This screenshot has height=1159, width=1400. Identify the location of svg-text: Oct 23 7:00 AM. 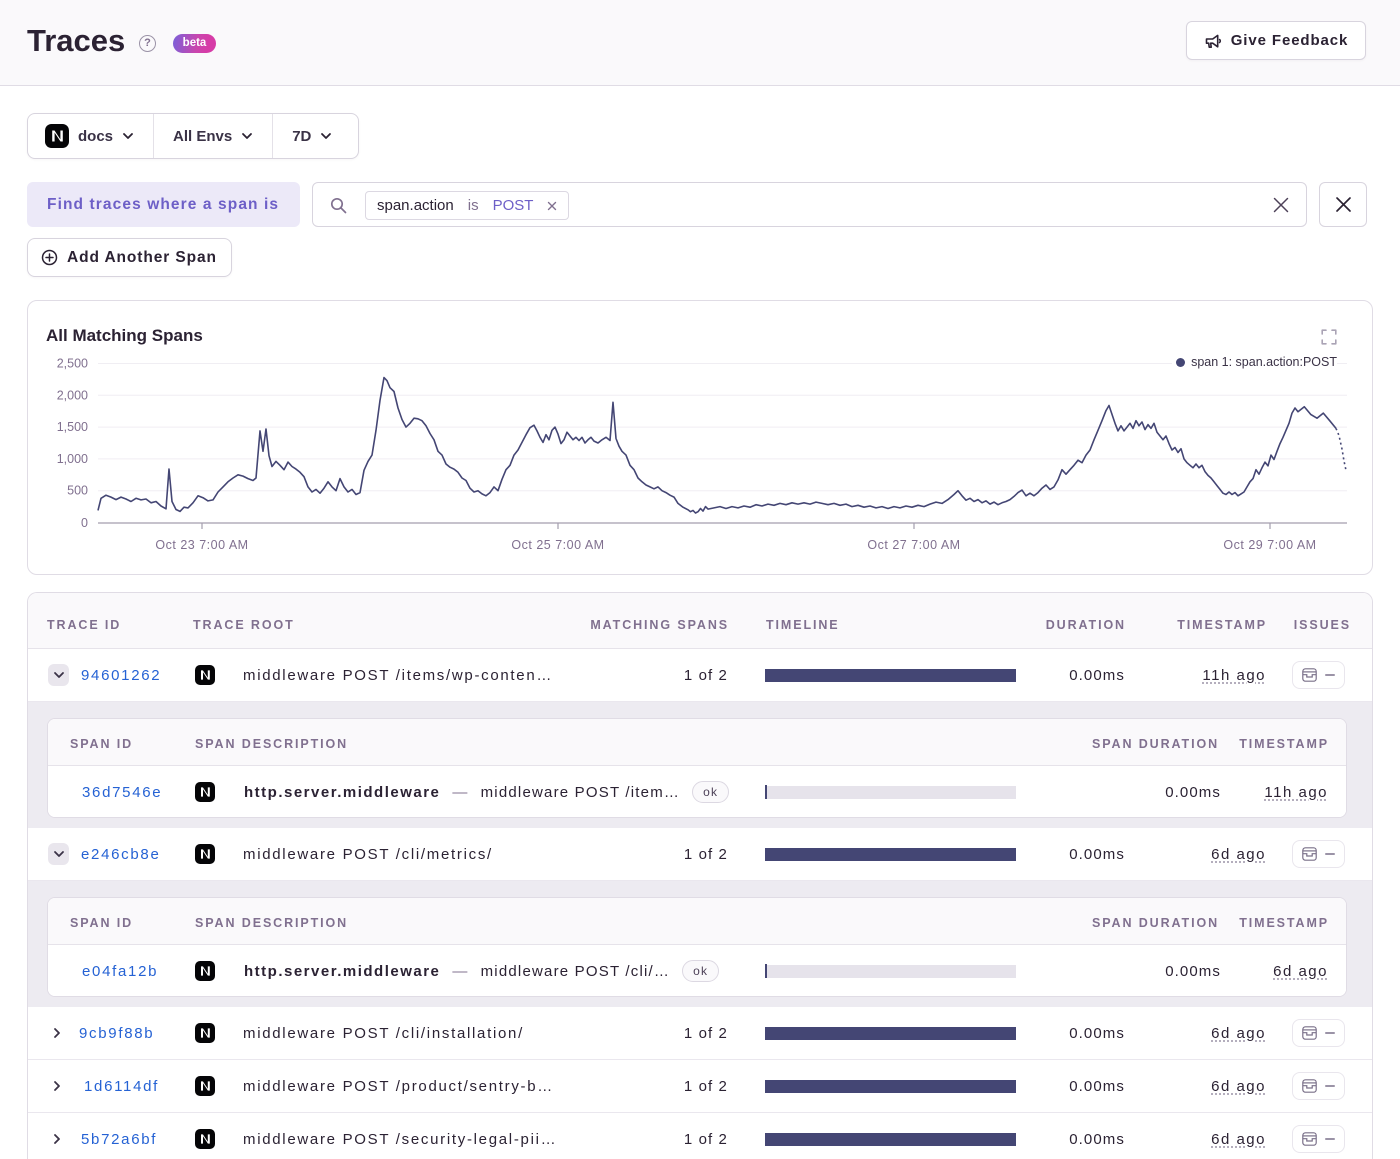
(201, 545).